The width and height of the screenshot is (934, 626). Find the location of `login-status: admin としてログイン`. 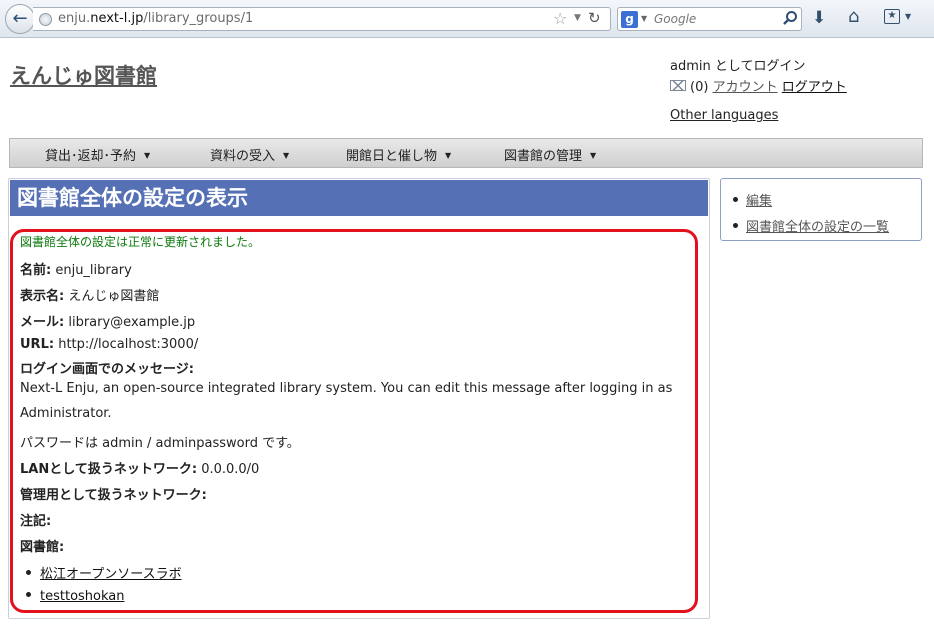

login-status: admin としてログイン is located at coordinates (738, 66).